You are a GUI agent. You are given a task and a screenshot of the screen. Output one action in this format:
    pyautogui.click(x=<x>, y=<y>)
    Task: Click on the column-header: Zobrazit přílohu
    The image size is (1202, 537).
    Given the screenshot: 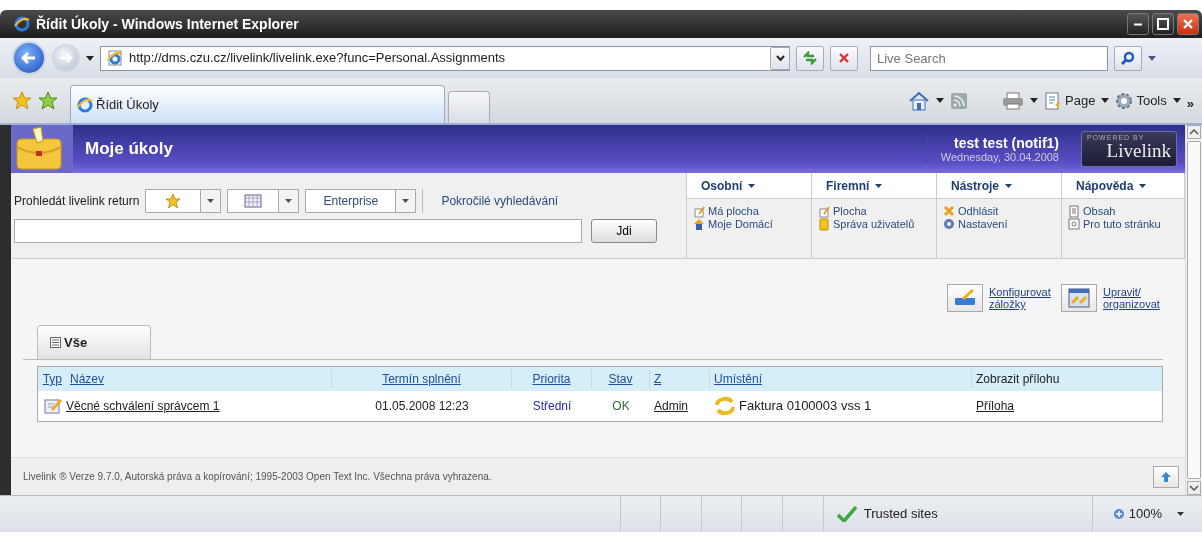 What is the action you would take?
    pyautogui.click(x=1018, y=379)
    